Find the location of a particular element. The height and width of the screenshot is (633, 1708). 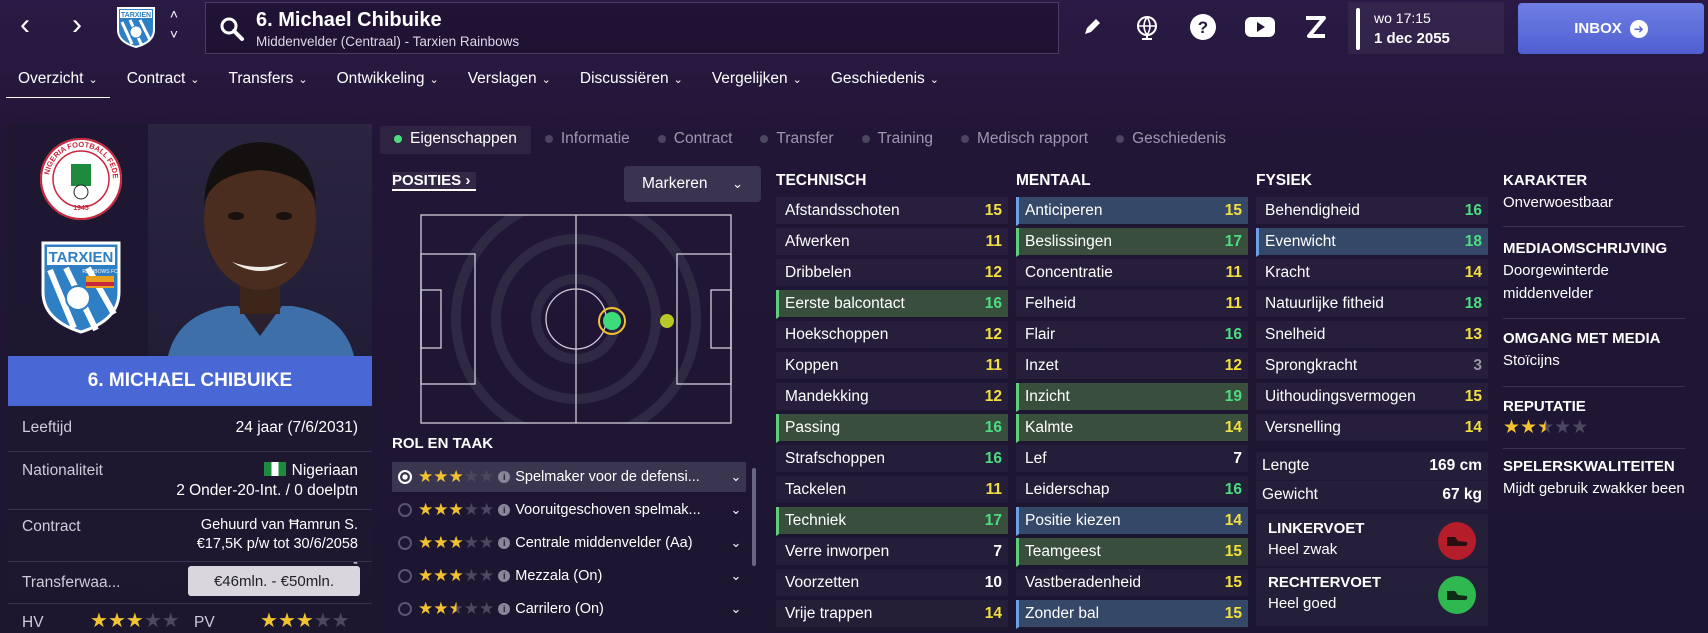

menu-vergelijken: Vergelijken ⌄ is located at coordinates (757, 82).